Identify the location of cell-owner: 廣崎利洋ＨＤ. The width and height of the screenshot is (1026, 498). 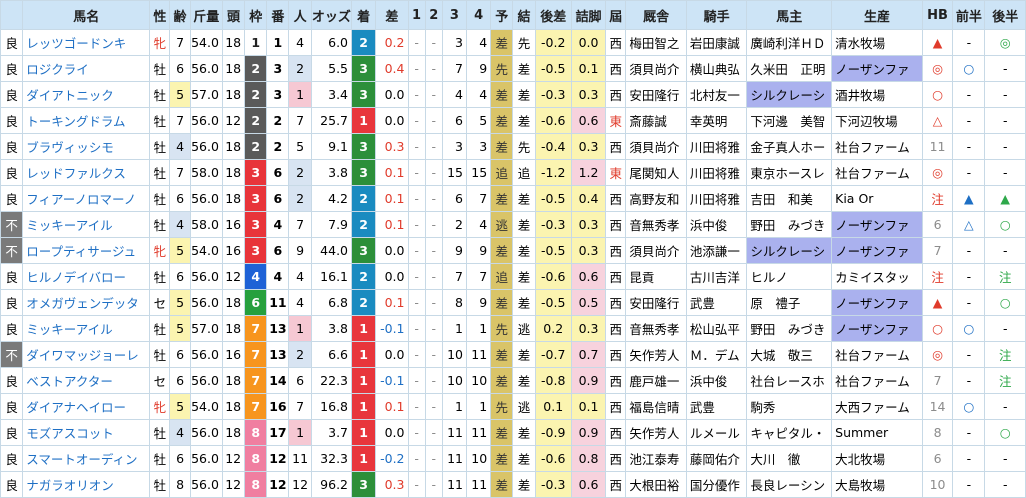
(789, 42).